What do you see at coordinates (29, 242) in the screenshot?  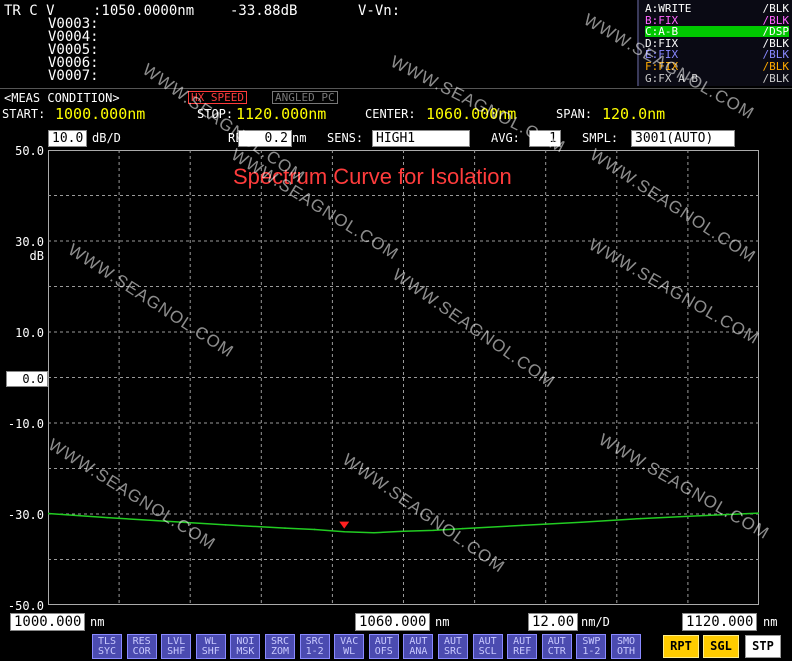 I see `y-tick-label: 30.0` at bounding box center [29, 242].